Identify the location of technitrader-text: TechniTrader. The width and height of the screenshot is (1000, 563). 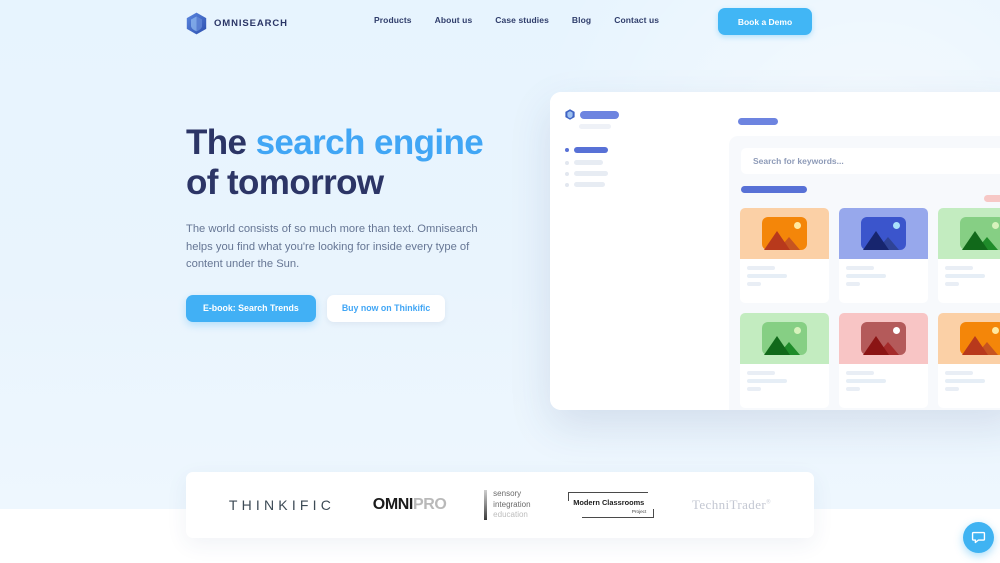
(729, 504).